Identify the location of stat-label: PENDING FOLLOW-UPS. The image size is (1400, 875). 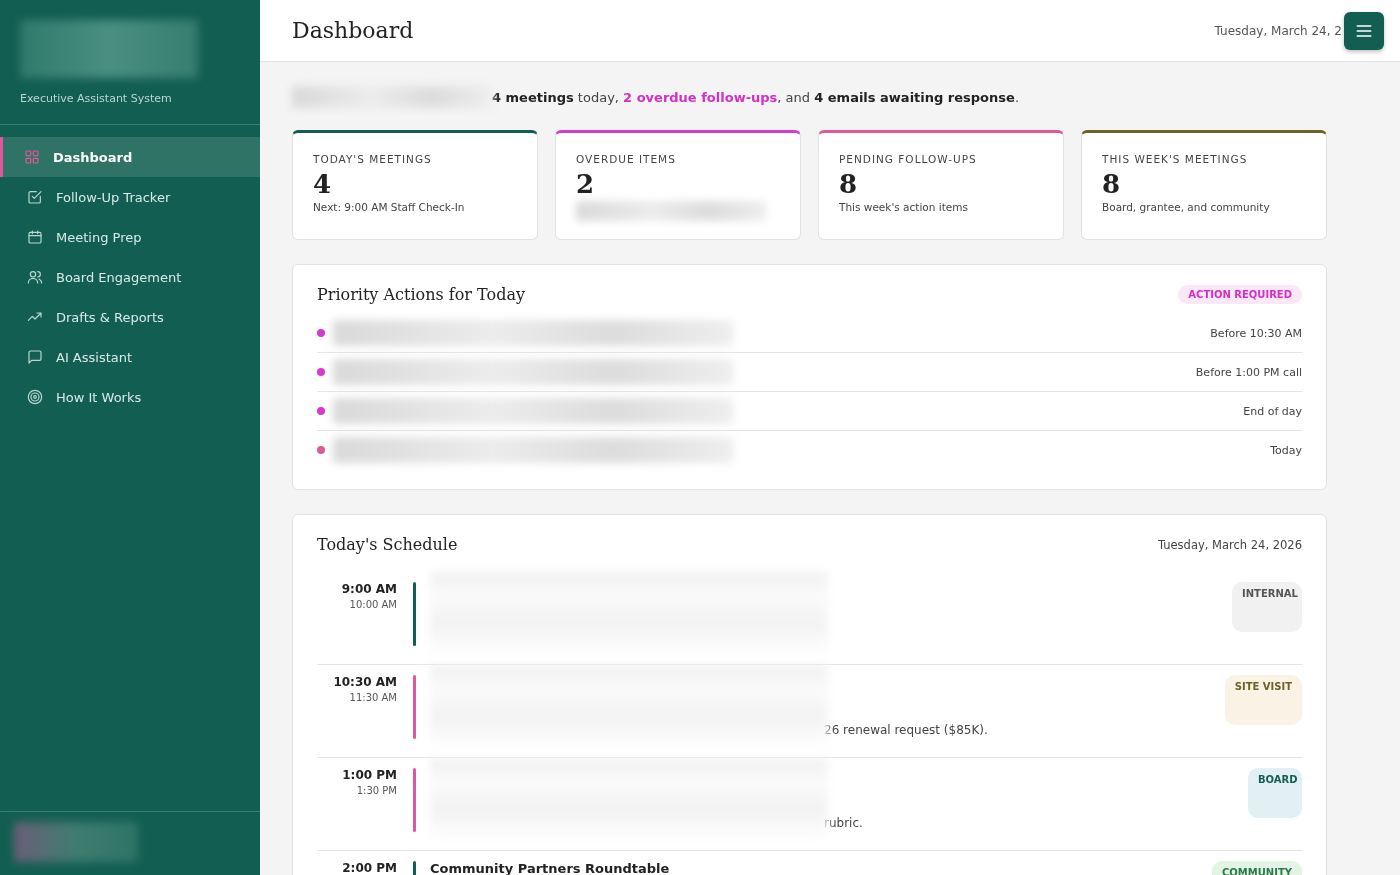
(908, 159).